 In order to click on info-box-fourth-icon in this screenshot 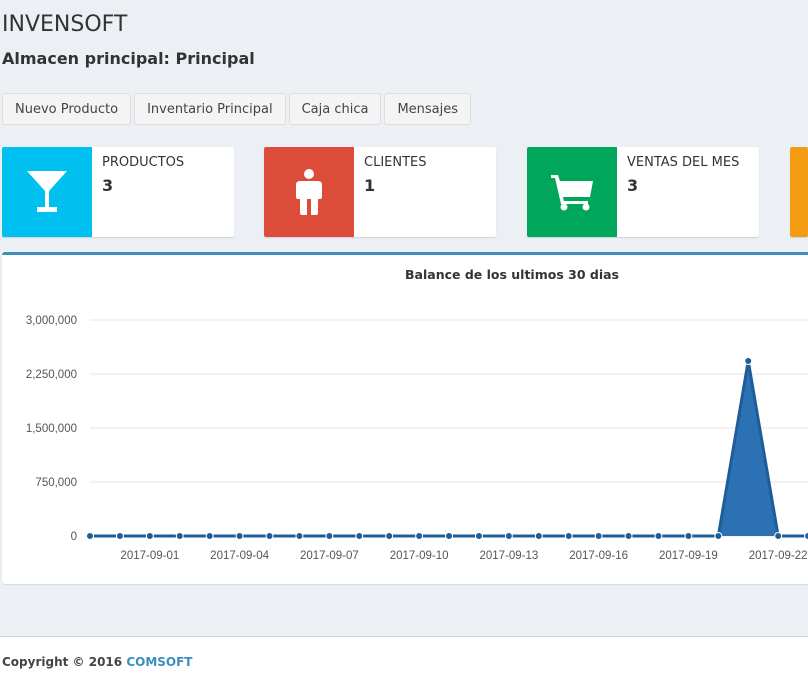, I will do `click(799, 192)`.